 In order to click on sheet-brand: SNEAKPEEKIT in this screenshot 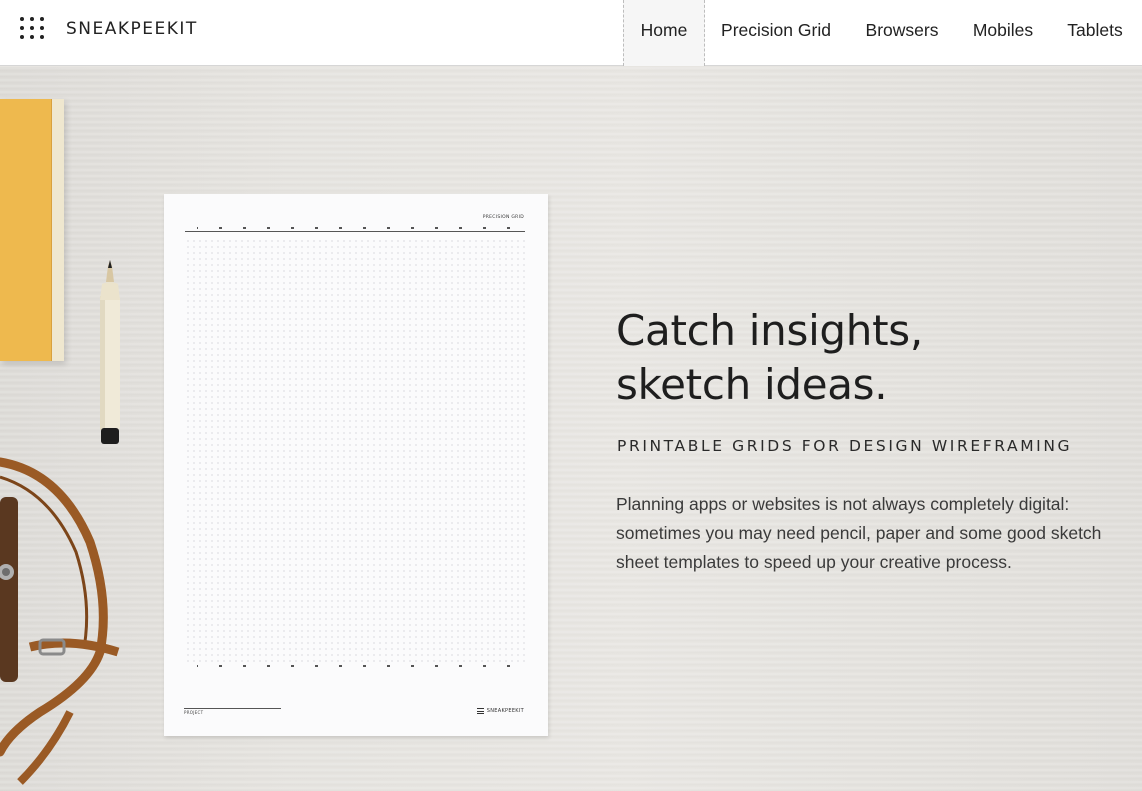, I will do `click(500, 711)`.